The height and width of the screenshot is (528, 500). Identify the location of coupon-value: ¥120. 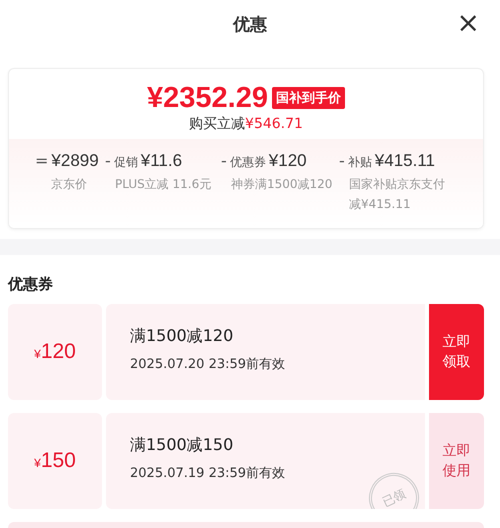
(55, 352).